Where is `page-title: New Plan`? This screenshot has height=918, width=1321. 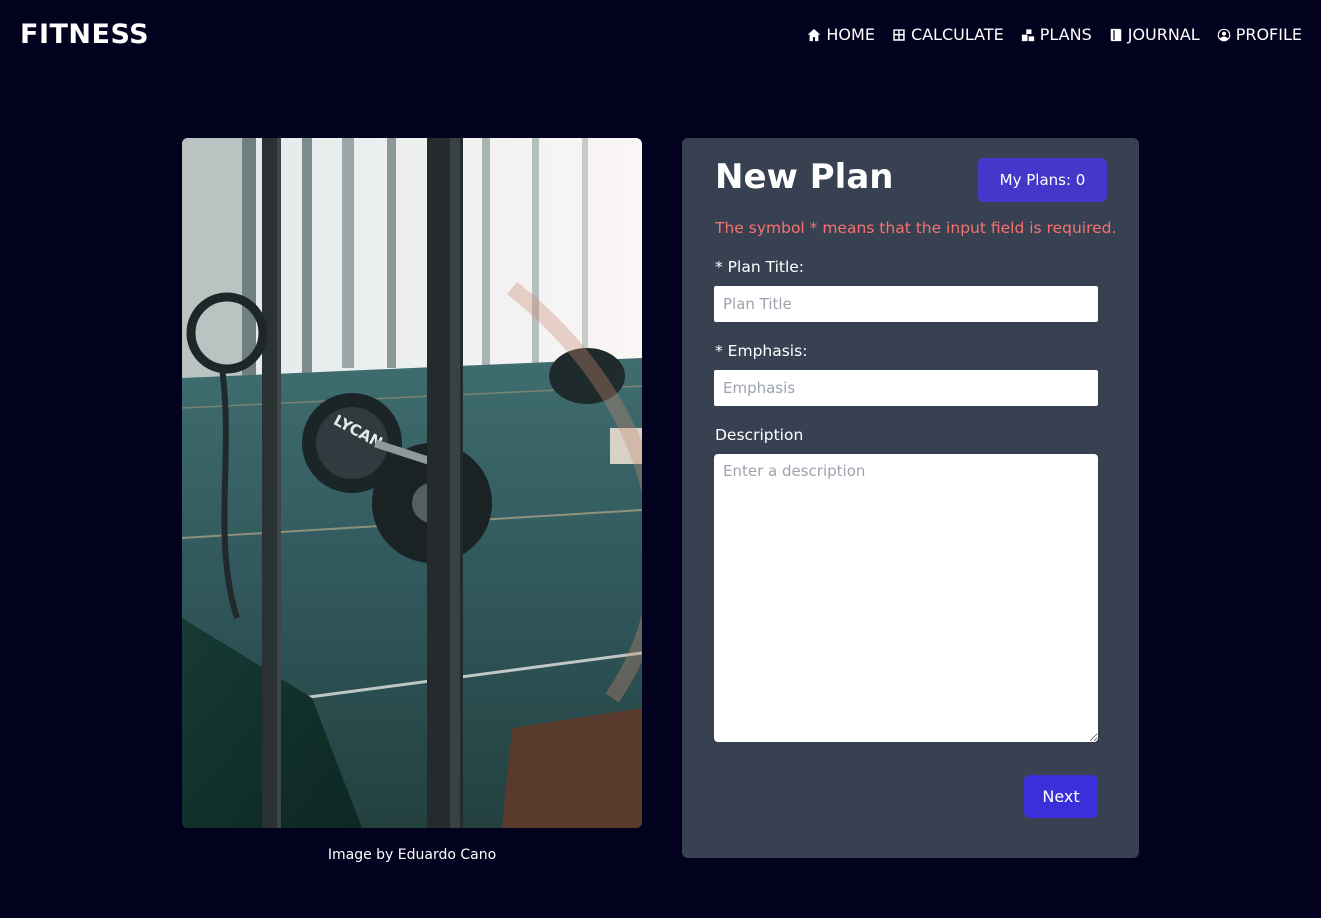
page-title: New Plan is located at coordinates (804, 177).